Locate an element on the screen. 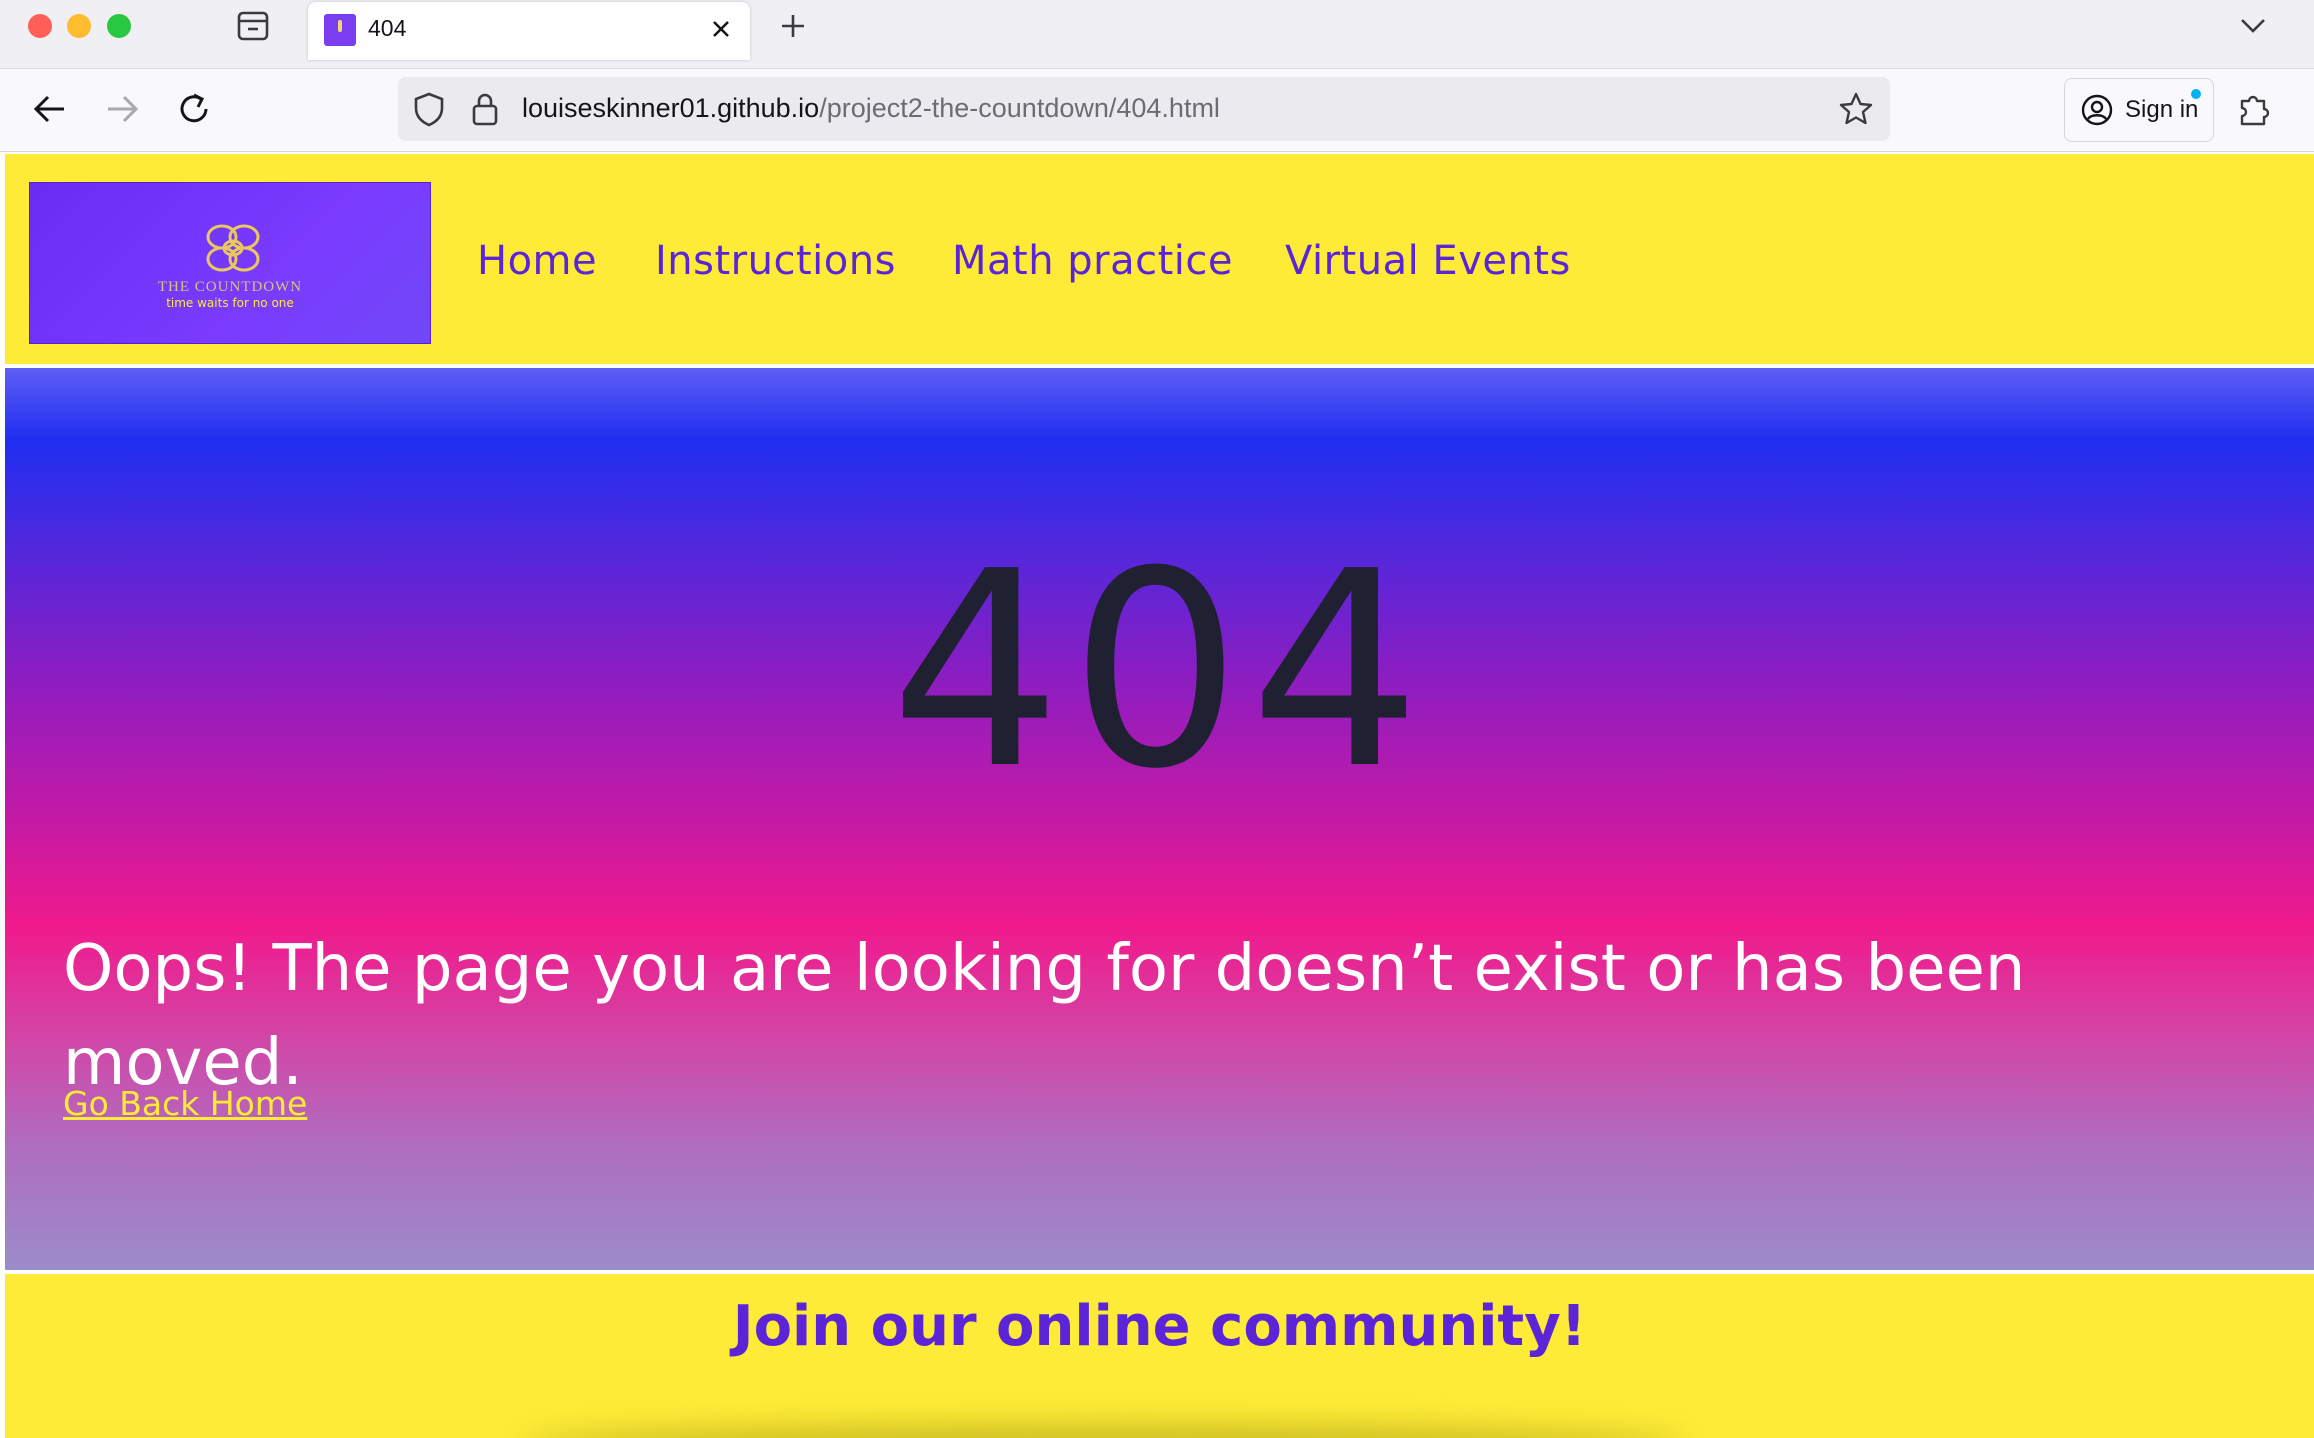 The width and height of the screenshot is (2314, 1438). back-arrow-icon is located at coordinates (50, 109).